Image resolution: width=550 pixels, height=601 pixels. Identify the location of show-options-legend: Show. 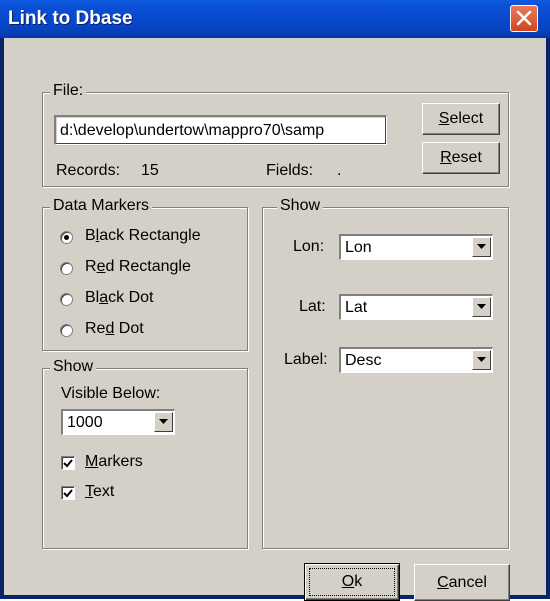
(73, 367).